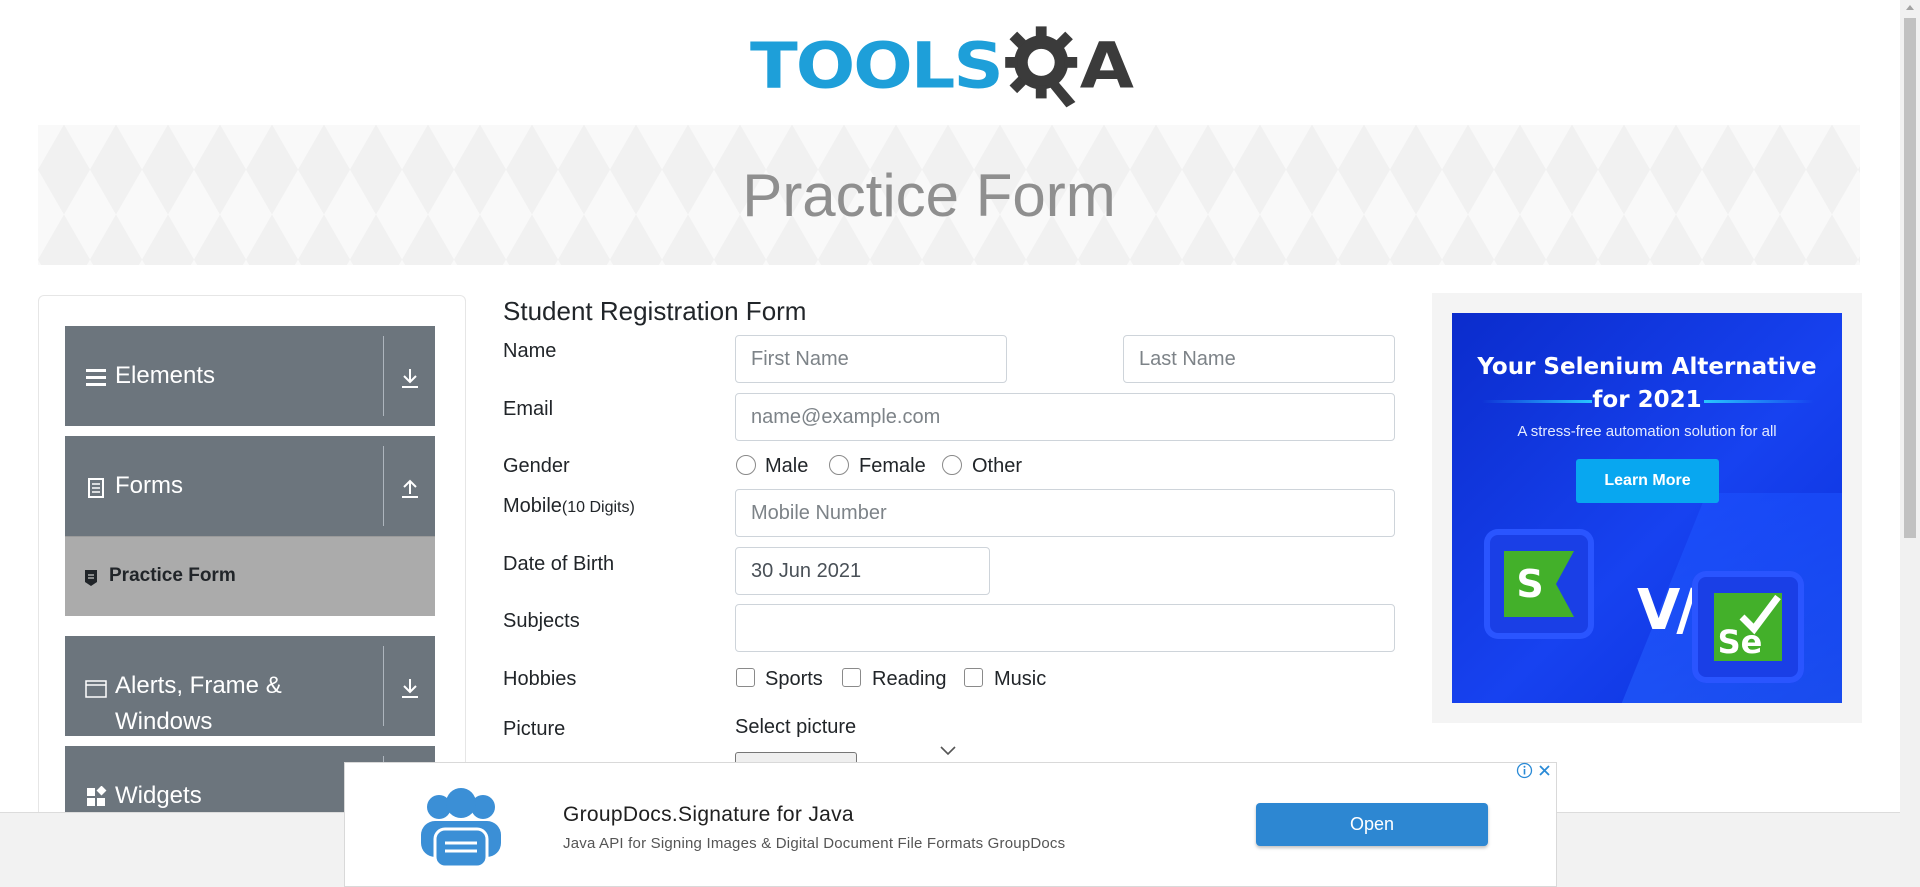 Image resolution: width=1920 pixels, height=887 pixels. What do you see at coordinates (1647, 481) in the screenshot?
I see `learn-more-button: Learn More` at bounding box center [1647, 481].